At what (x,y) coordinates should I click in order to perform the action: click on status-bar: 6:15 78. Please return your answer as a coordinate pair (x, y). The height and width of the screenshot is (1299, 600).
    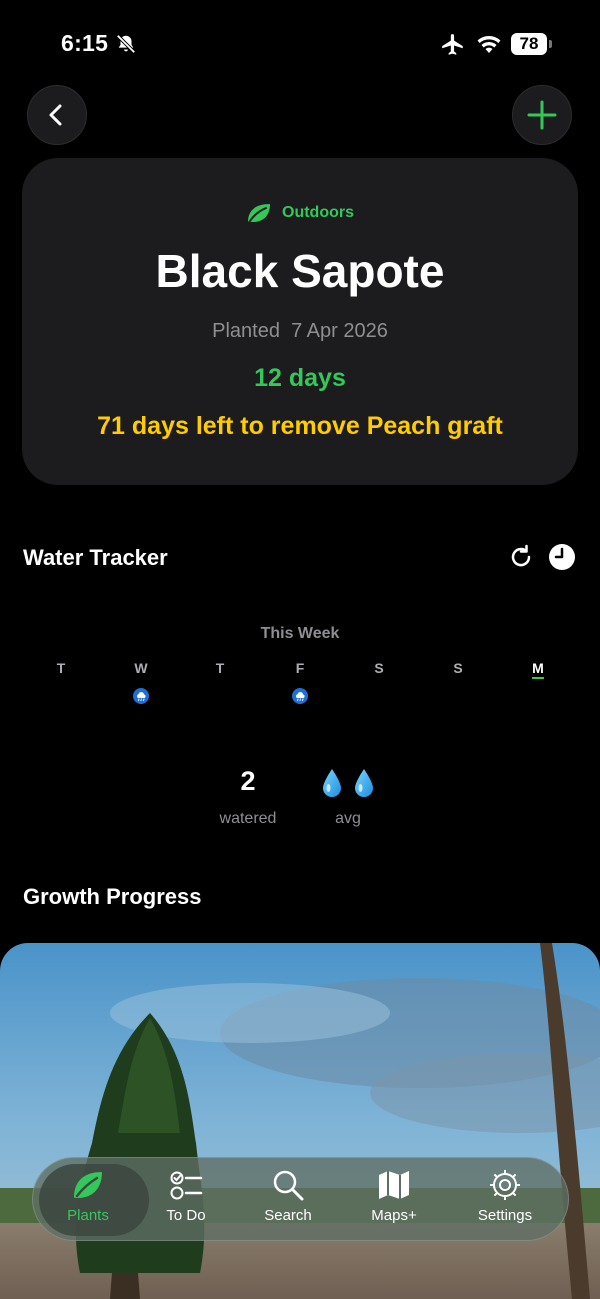
    Looking at the image, I should click on (300, 40).